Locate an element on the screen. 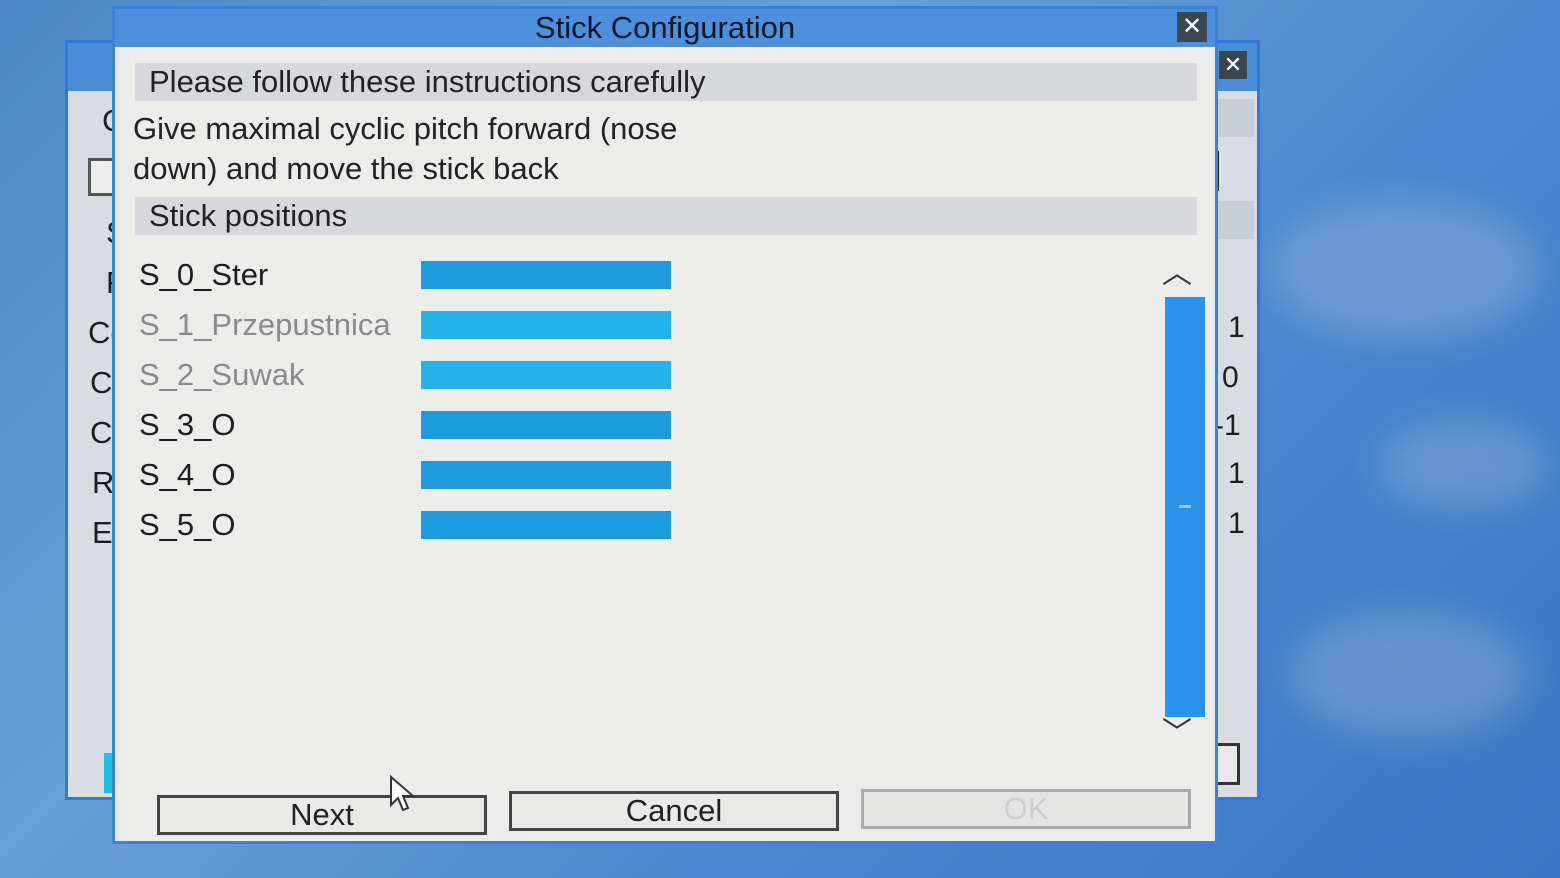  stick-row: S_3_O is located at coordinates (439, 425).